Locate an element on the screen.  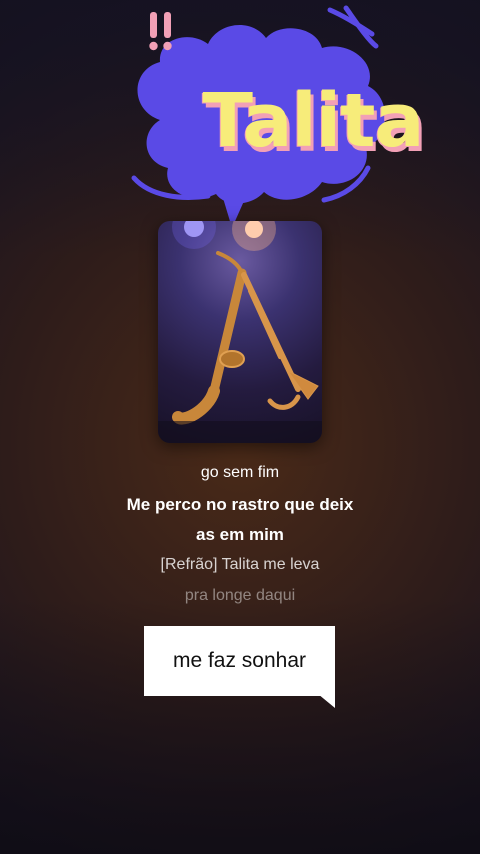
trumpet-icon is located at coordinates (280, 341).